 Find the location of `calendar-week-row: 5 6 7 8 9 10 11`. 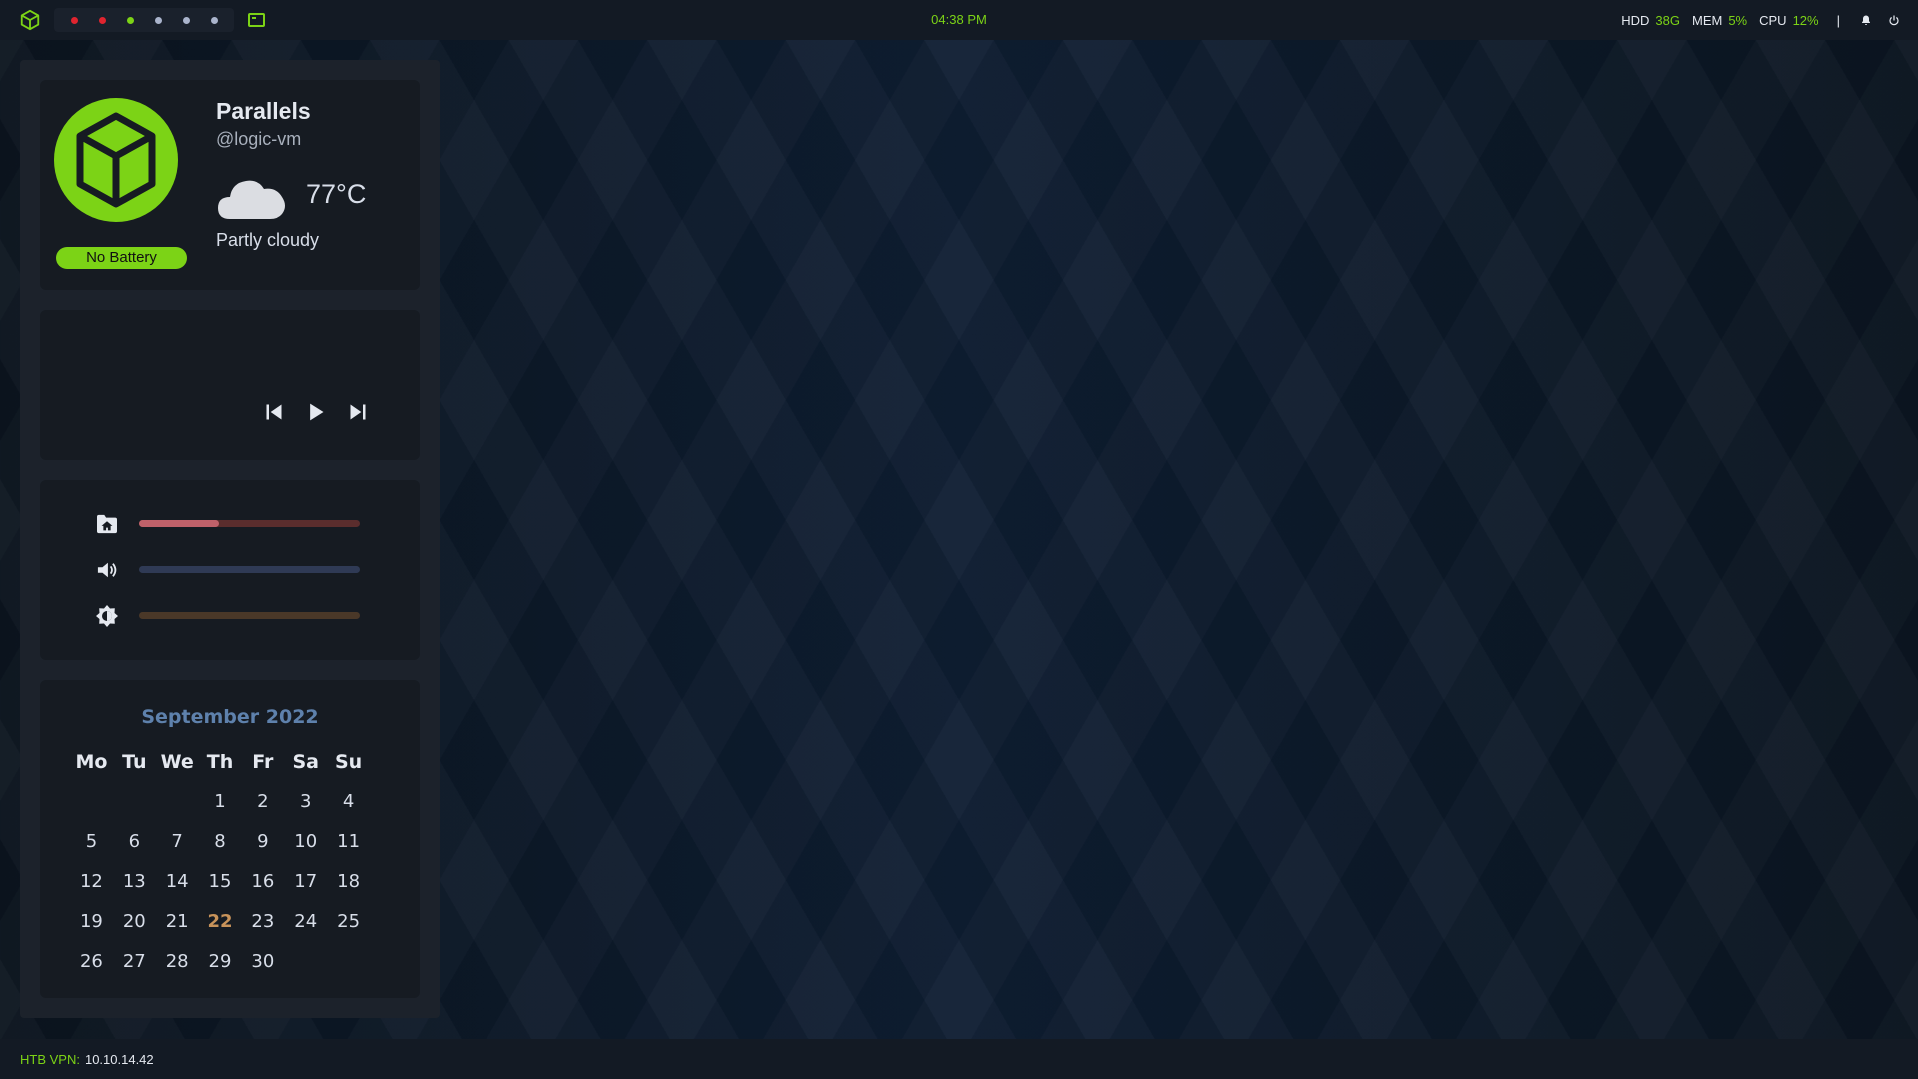

calendar-week-row: 5 6 7 8 9 10 11 is located at coordinates (220, 850).